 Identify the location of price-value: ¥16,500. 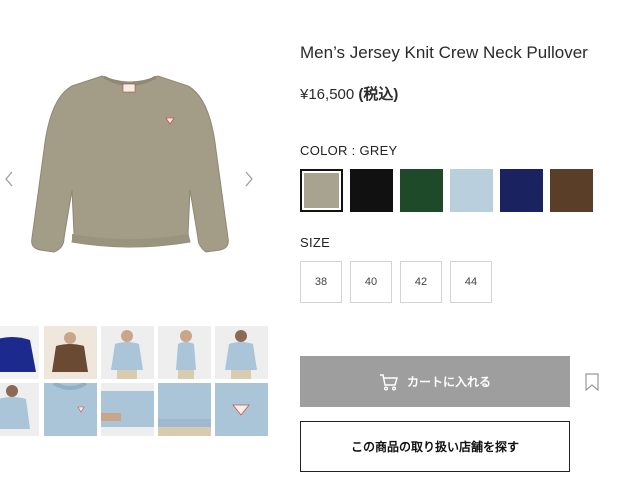
(327, 94).